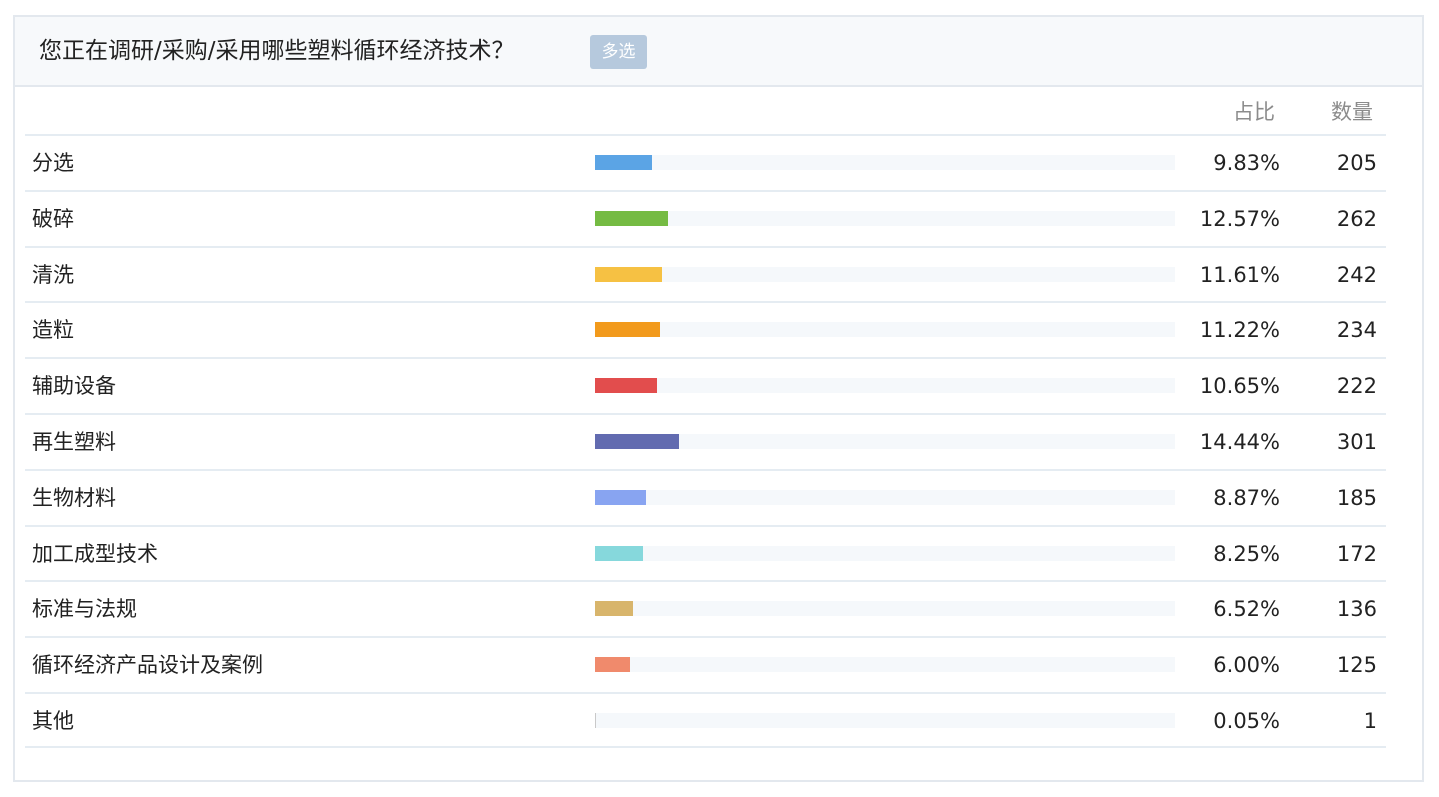  I want to click on multi-select-badge: 多选, so click(618, 52).